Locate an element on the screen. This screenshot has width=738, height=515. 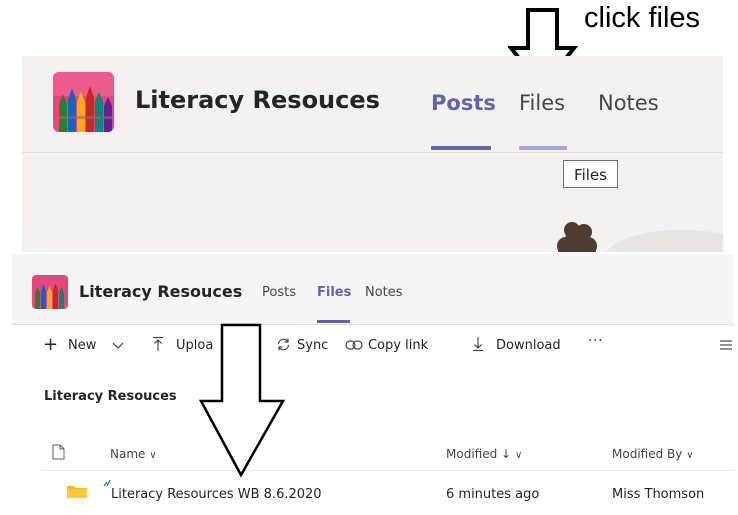
sync-button: Sync is located at coordinates (312, 345).